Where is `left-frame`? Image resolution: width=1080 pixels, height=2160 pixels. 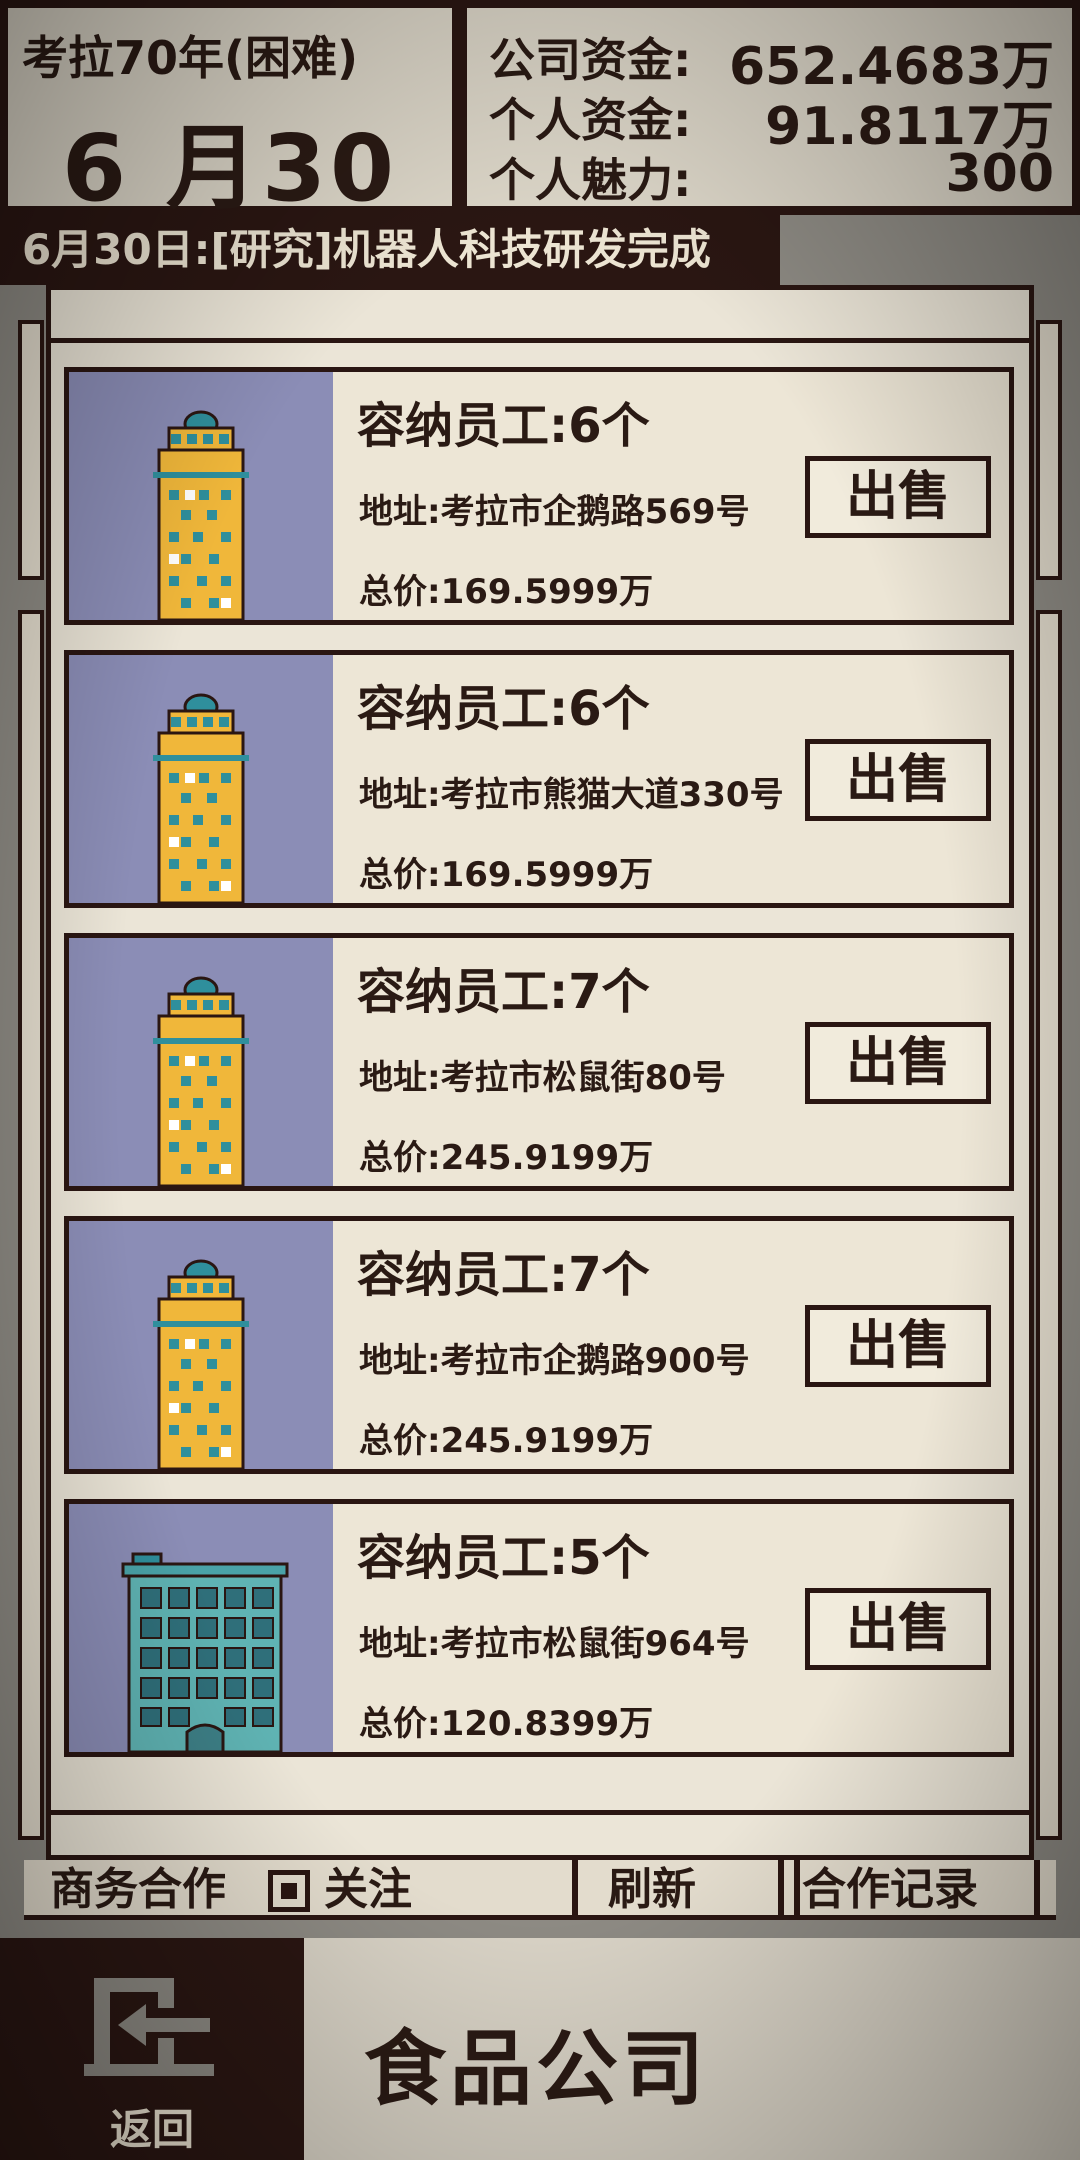 left-frame is located at coordinates (31, 450).